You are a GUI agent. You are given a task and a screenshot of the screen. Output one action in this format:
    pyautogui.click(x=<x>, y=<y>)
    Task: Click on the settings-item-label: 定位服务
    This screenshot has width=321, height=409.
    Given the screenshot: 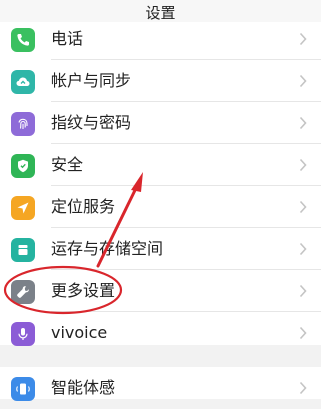 What is the action you would take?
    pyautogui.click(x=83, y=206)
    